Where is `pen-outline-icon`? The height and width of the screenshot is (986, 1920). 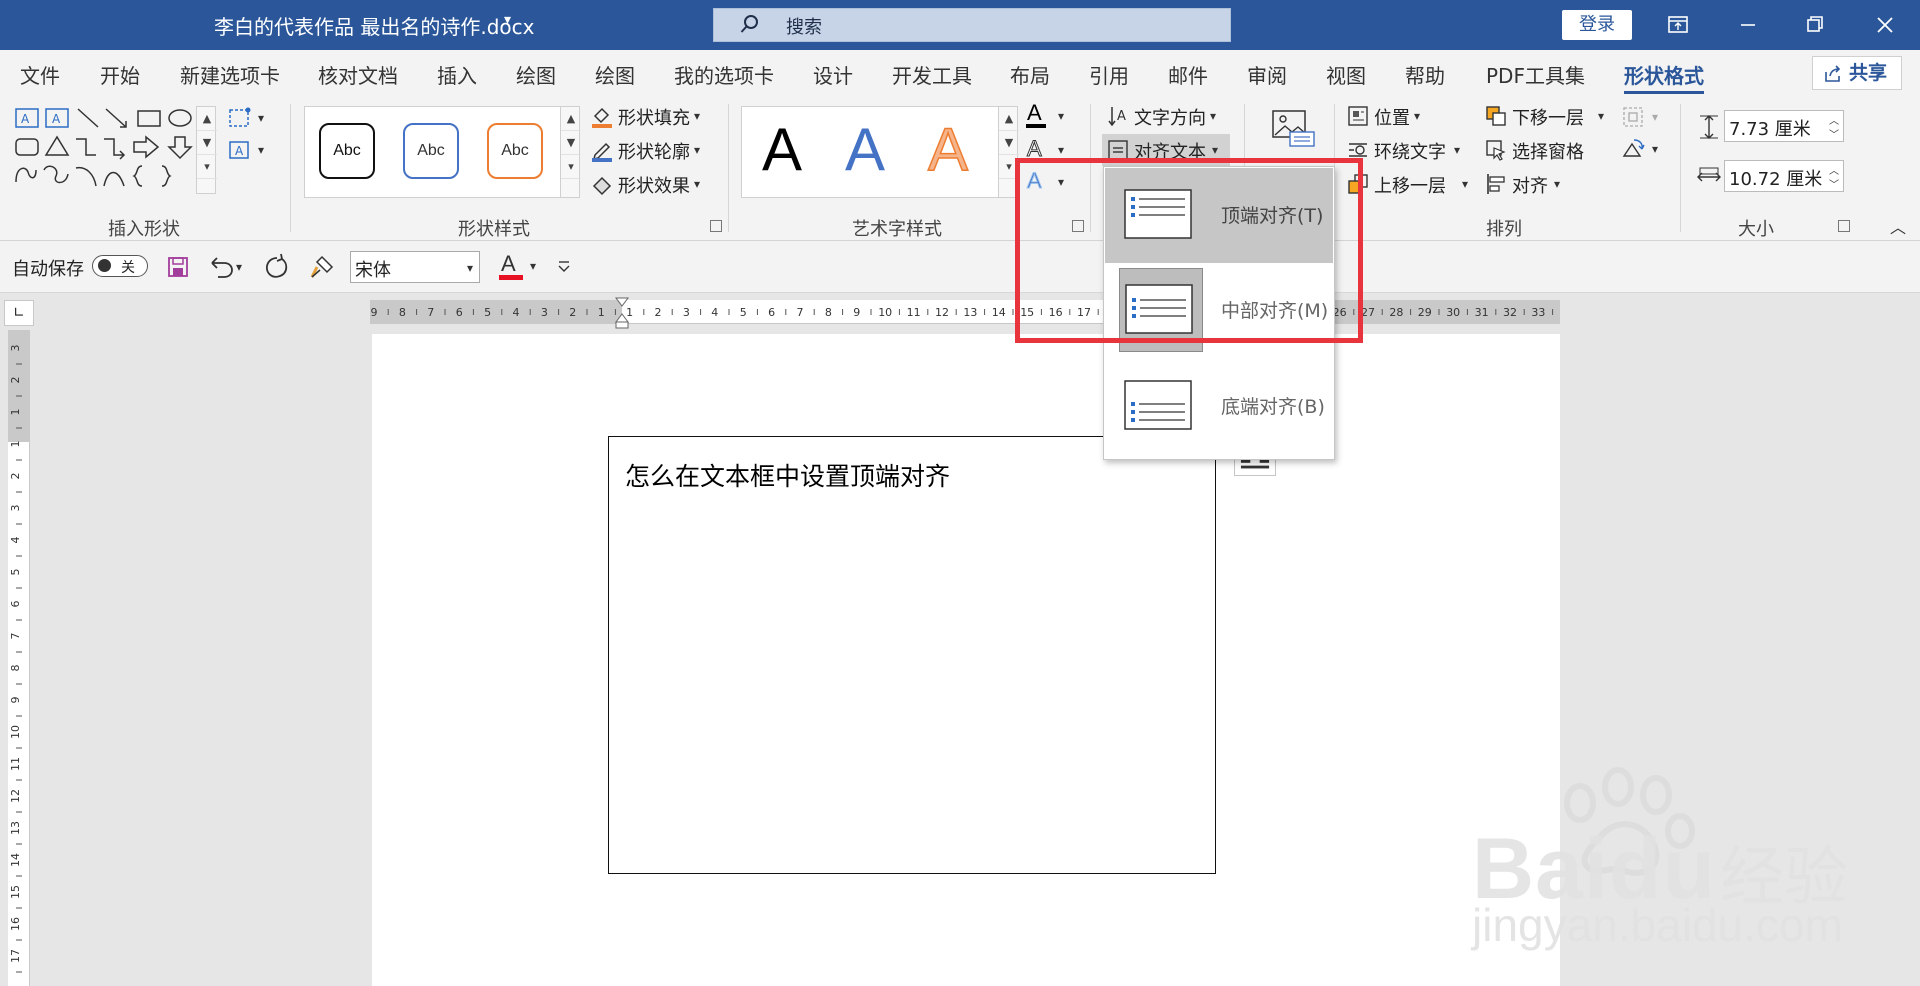 pen-outline-icon is located at coordinates (602, 152).